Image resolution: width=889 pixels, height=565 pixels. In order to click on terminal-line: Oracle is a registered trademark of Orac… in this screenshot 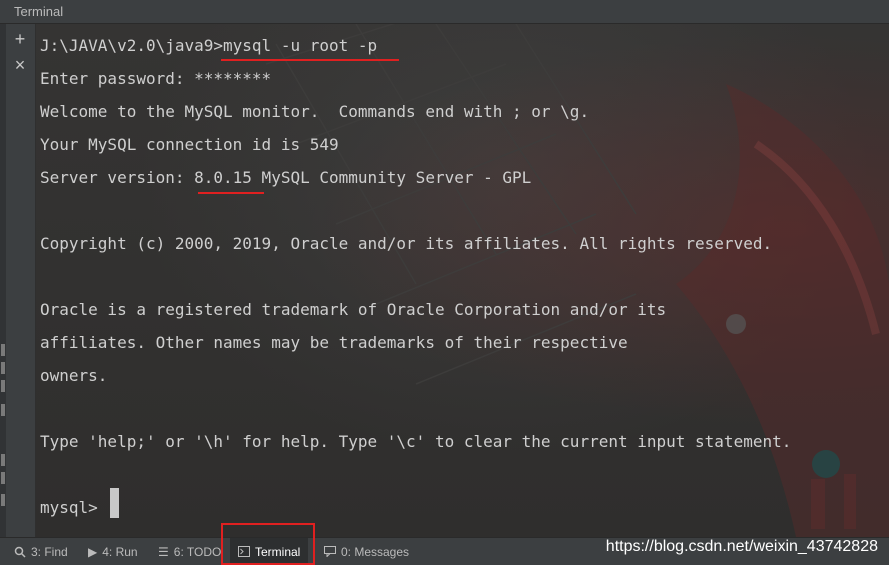, I will do `click(353, 309)`.